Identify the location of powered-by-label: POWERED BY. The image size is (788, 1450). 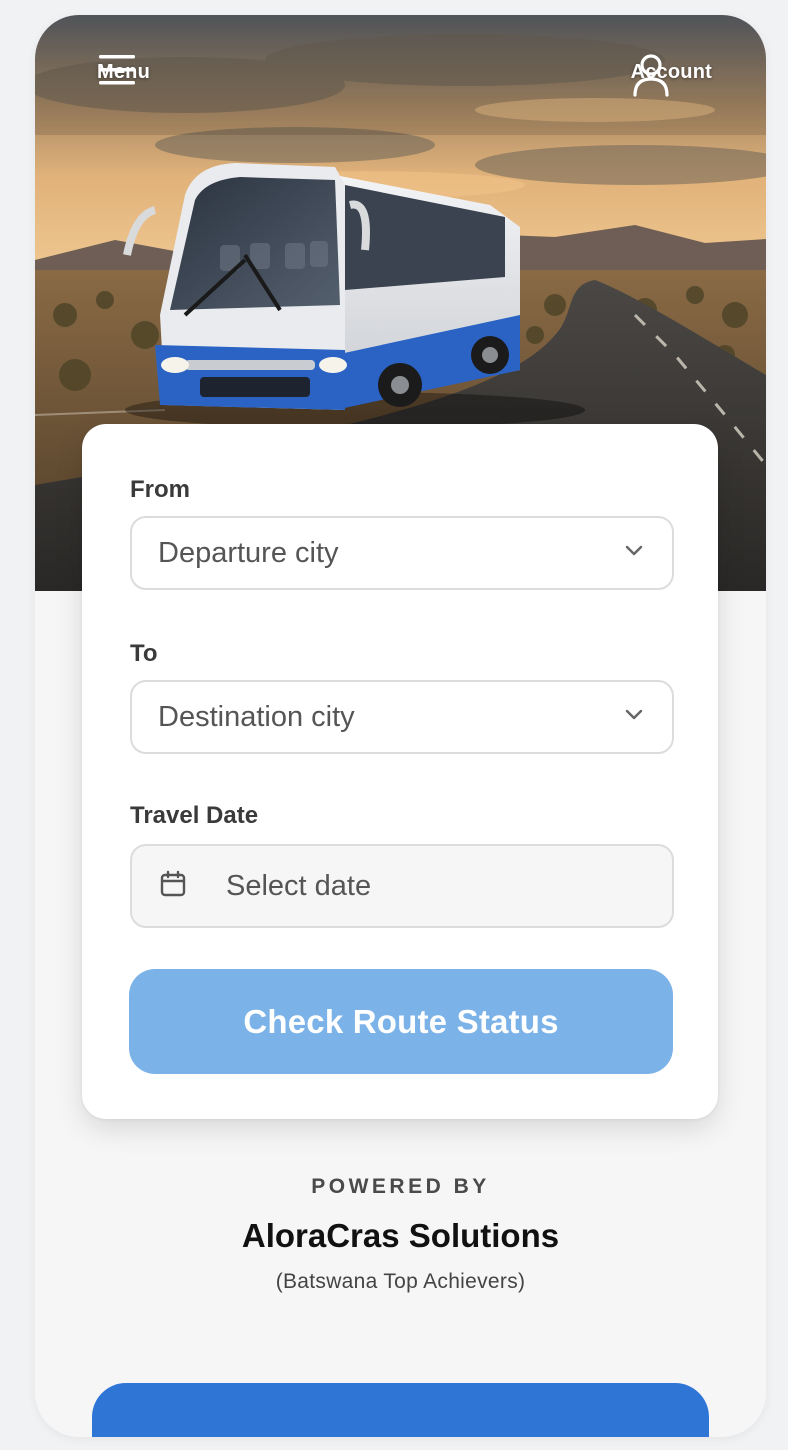
(400, 1186).